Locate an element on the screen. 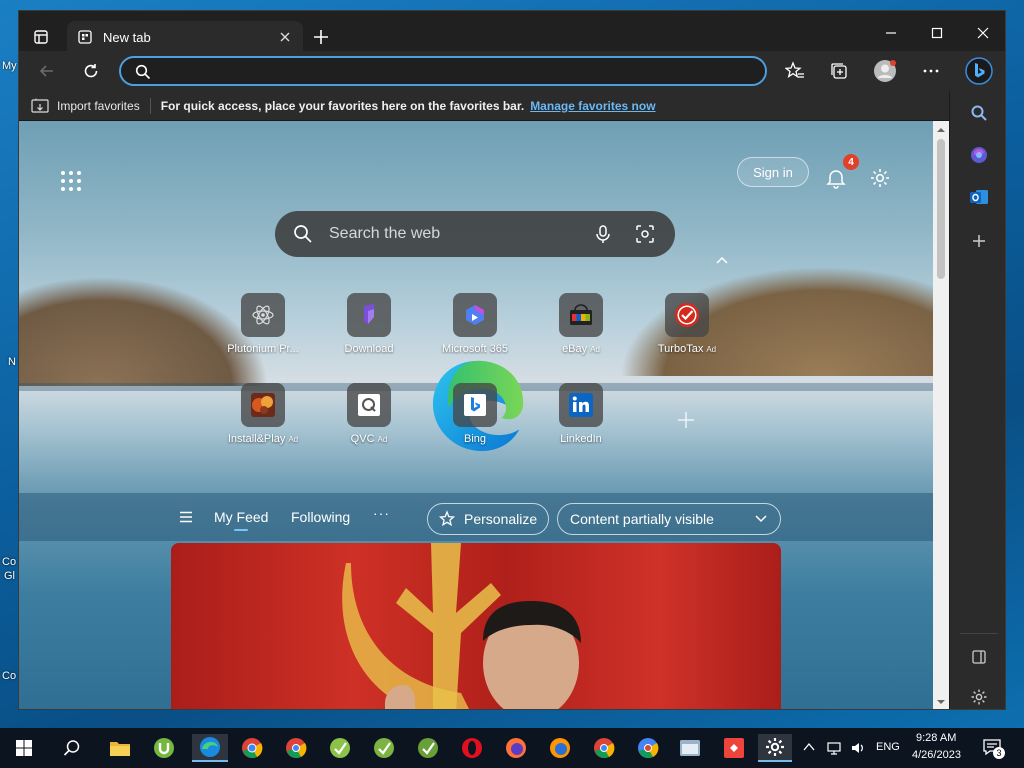 The image size is (1024, 768). quick-link-tile: eBay Ad is located at coordinates (581, 333).